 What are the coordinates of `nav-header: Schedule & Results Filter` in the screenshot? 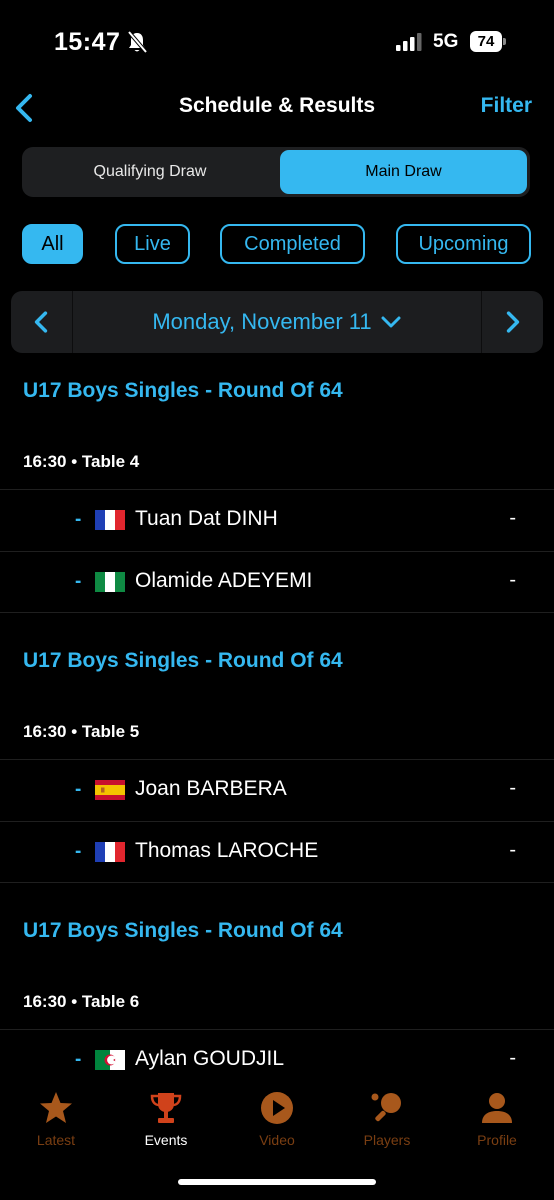 It's located at (277, 107).